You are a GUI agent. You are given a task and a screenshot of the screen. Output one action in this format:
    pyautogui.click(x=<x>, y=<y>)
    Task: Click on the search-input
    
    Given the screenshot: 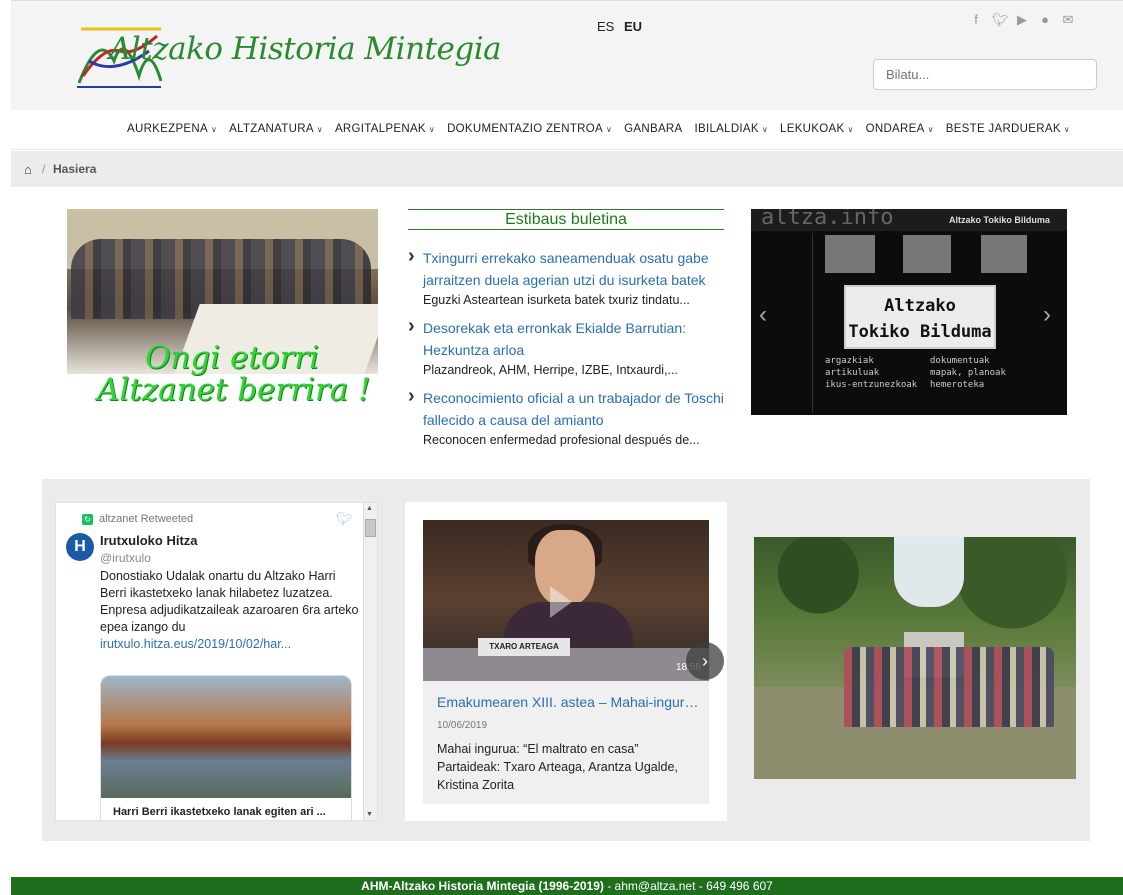 What is the action you would take?
    pyautogui.click(x=985, y=74)
    